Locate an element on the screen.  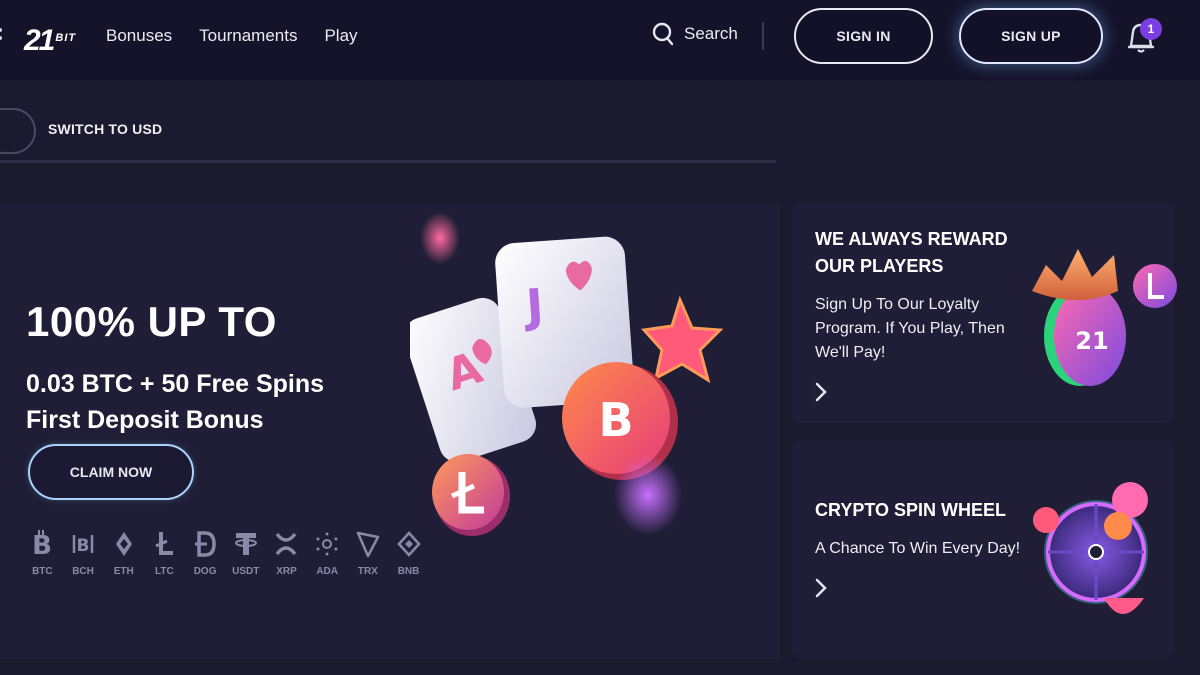
ltc-icon is located at coordinates (164, 543).